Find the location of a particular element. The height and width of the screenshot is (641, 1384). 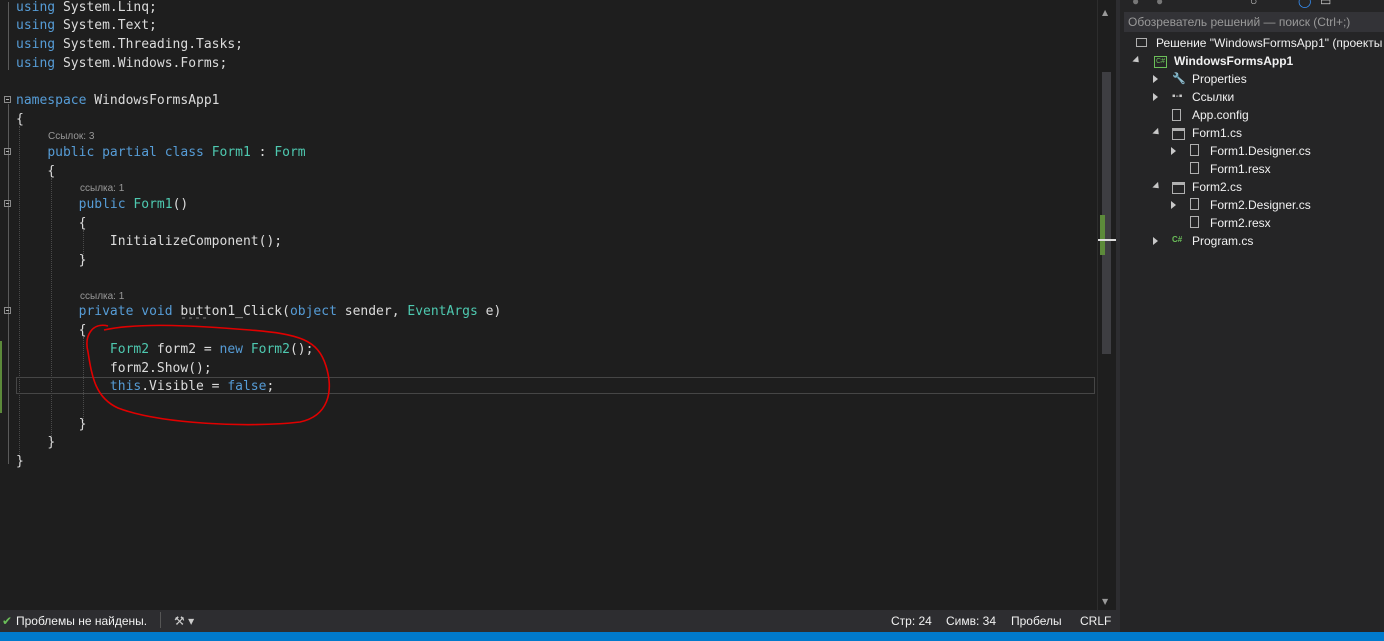

line-indicator: Стр: 24 is located at coordinates (911, 621).